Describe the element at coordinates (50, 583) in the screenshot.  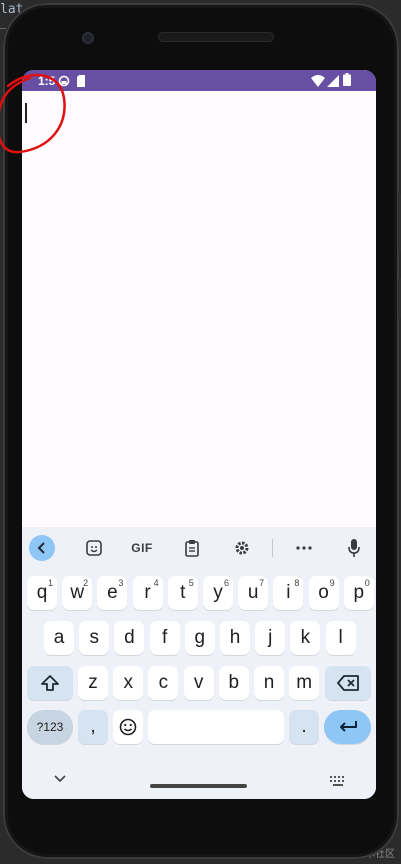
I see `key-number-hint: 1` at that location.